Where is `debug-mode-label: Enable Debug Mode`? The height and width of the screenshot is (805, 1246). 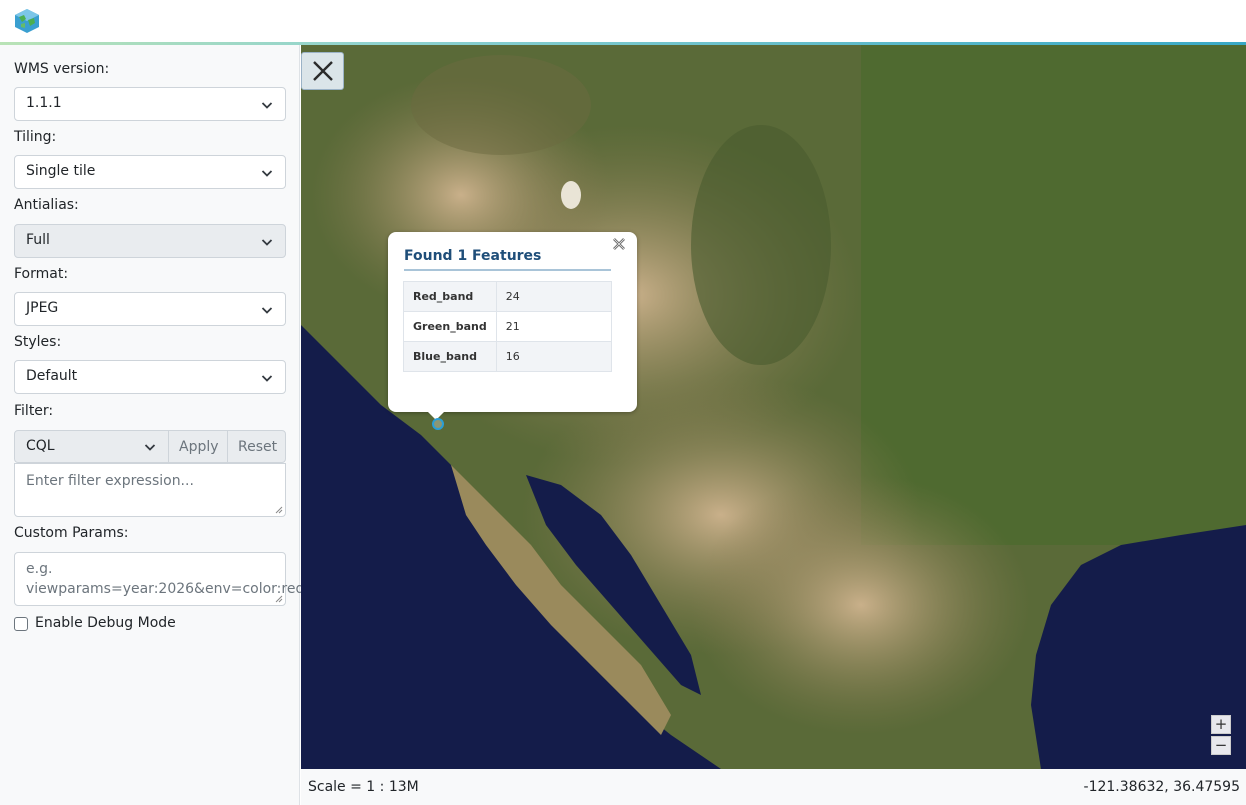
debug-mode-label: Enable Debug Mode is located at coordinates (105, 623).